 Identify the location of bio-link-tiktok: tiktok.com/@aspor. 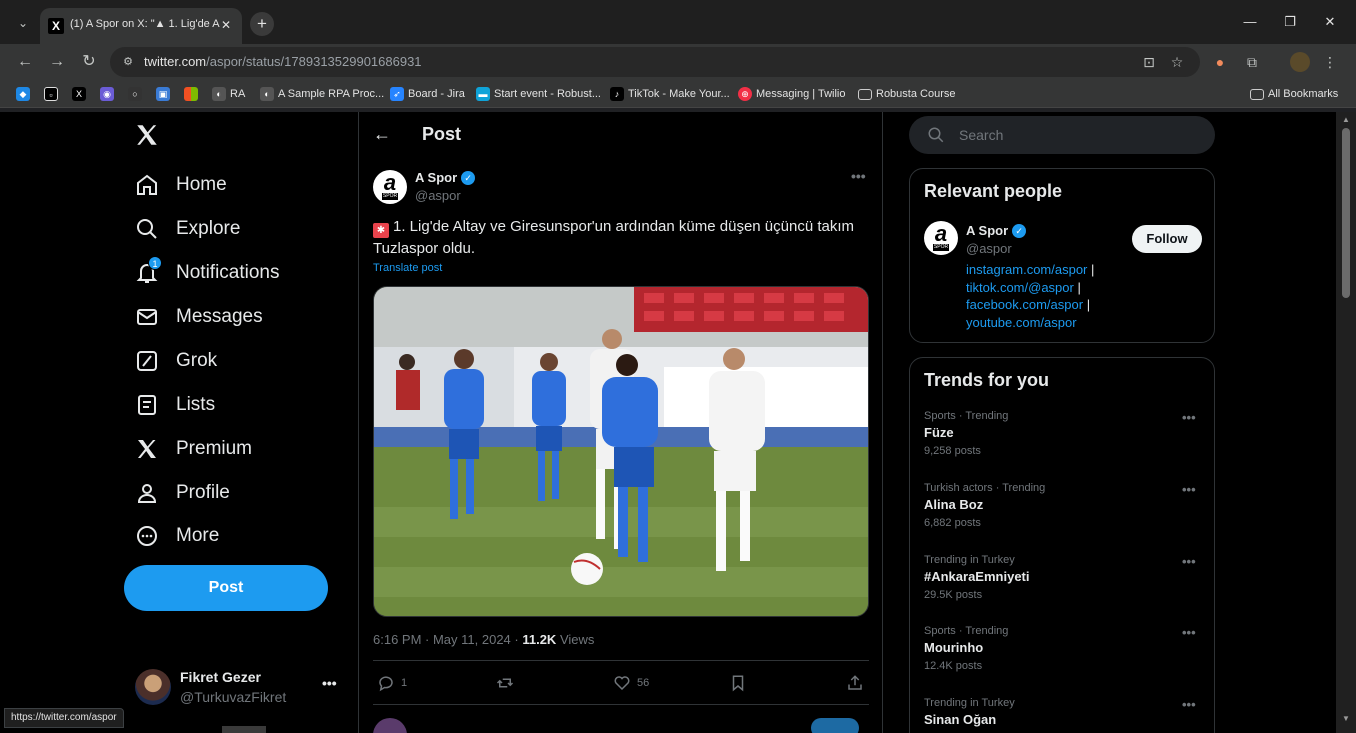
(1020, 287).